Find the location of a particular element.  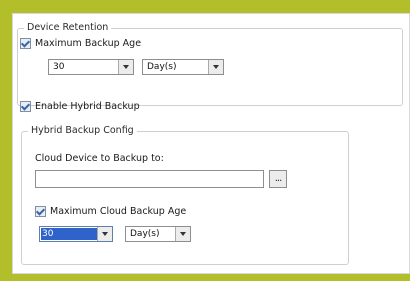

max-cloud-age-label: Maximum Cloud Backup Age is located at coordinates (118, 211).